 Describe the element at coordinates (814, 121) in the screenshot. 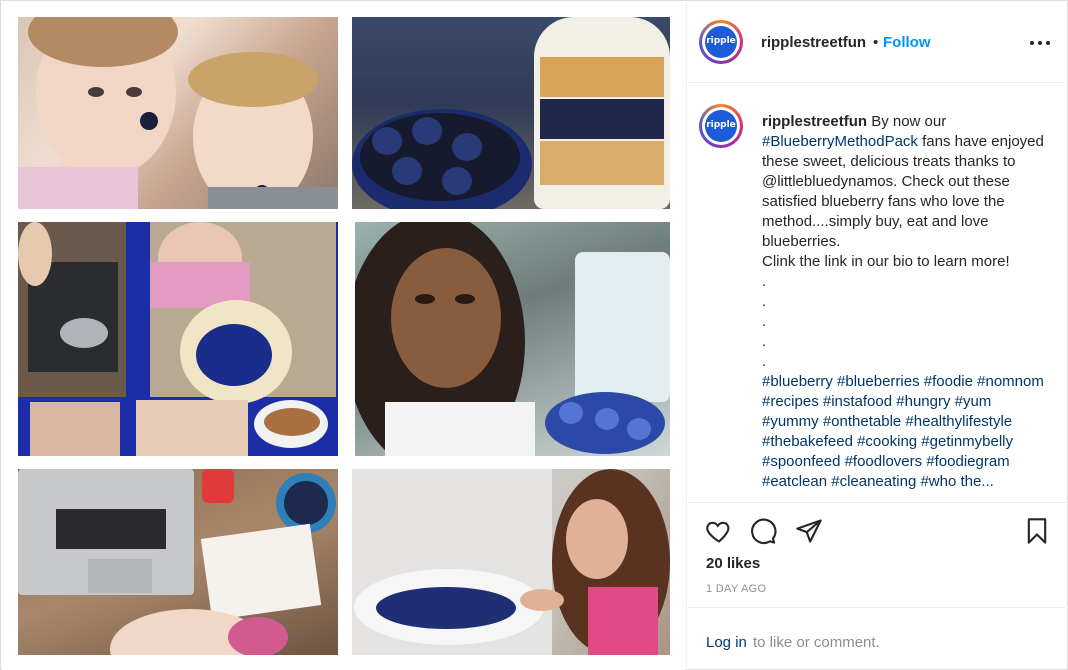

I see `caption-username: ripplestreetfun` at that location.